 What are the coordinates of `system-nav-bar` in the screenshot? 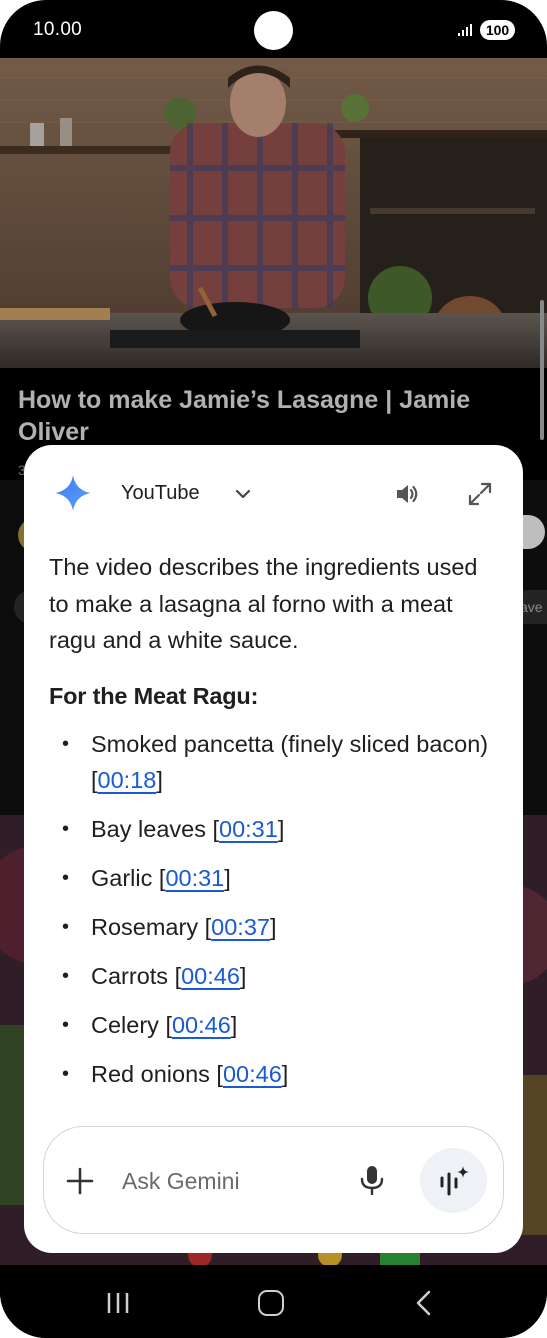 It's located at (273, 1301).